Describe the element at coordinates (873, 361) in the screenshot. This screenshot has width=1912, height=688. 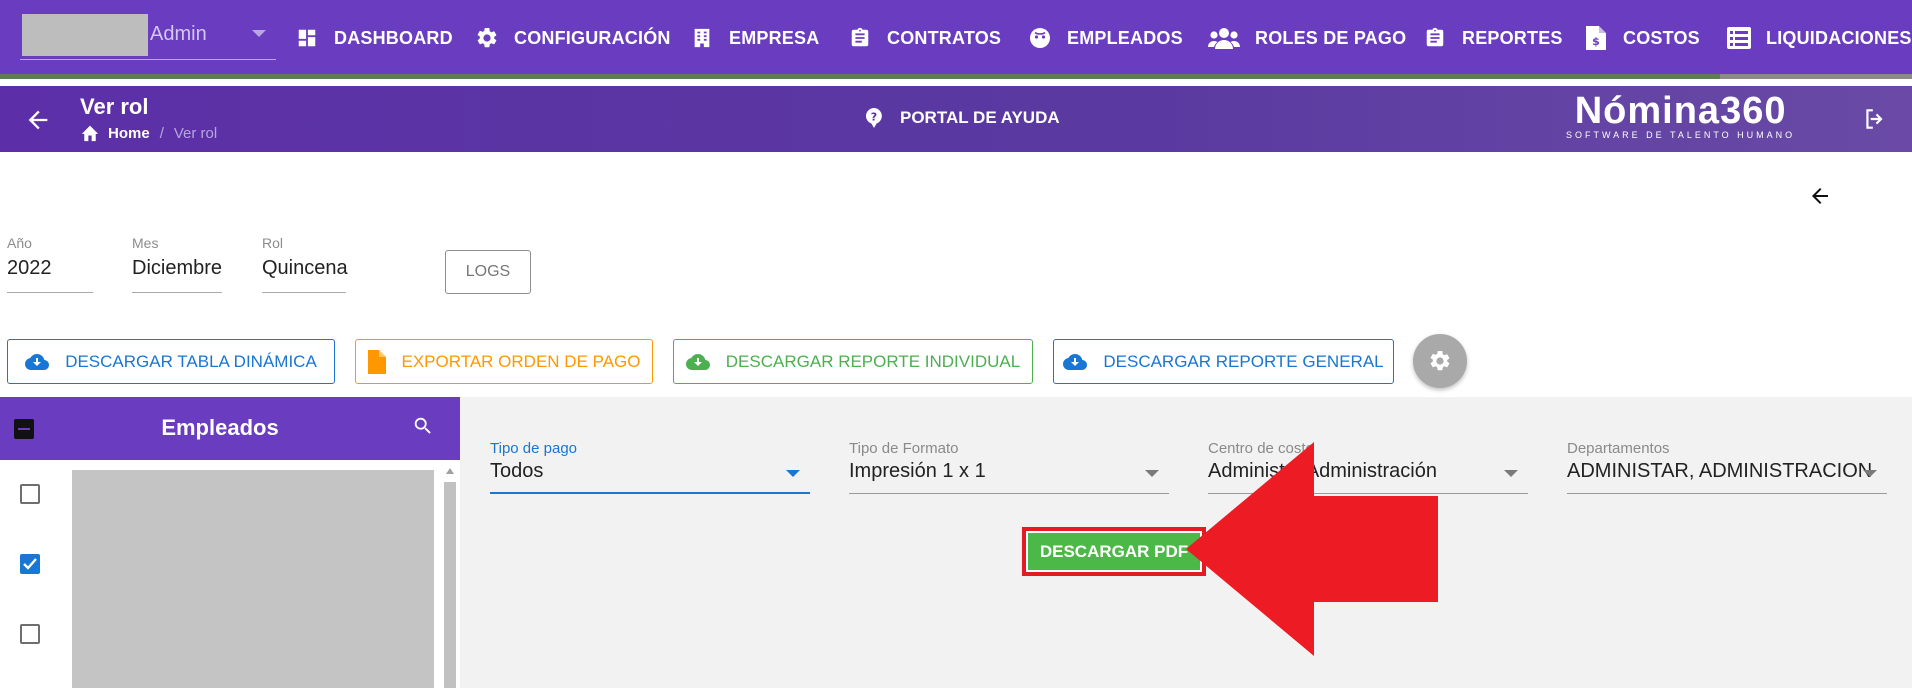
I see `download-individual-report-label: DESCARGAR REPORTE INDIVIDUAL` at that location.